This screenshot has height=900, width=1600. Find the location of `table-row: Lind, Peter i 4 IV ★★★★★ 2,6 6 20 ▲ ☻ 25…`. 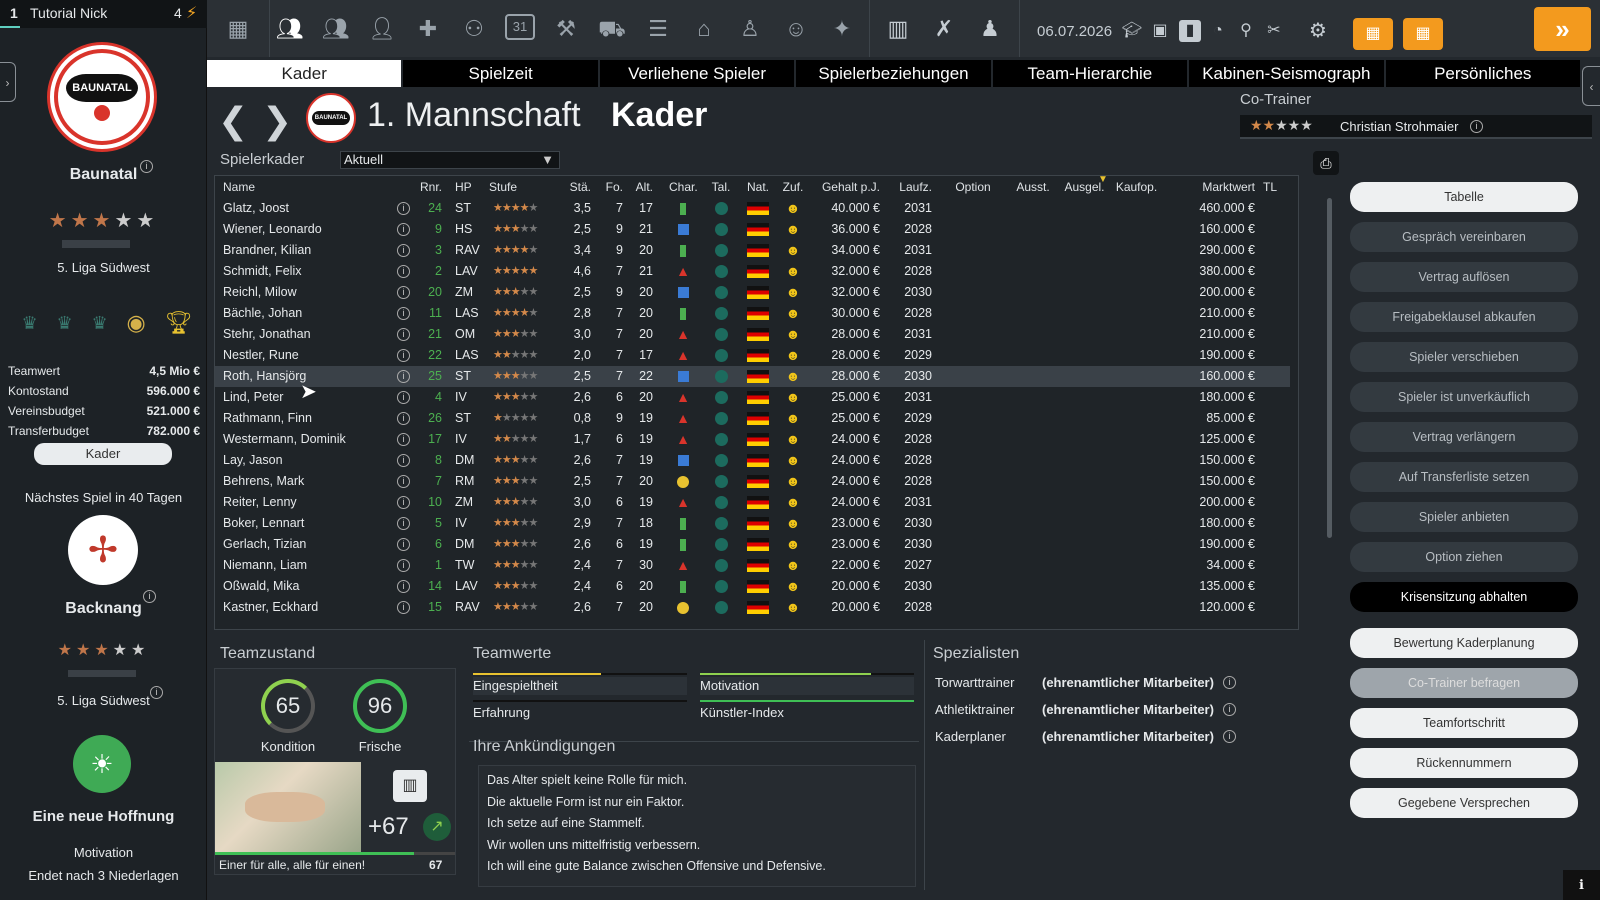

table-row: Lind, Peter i 4 IV ★★★★★ 2,6 6 20 ▲ ☻ 25… is located at coordinates (752, 397).